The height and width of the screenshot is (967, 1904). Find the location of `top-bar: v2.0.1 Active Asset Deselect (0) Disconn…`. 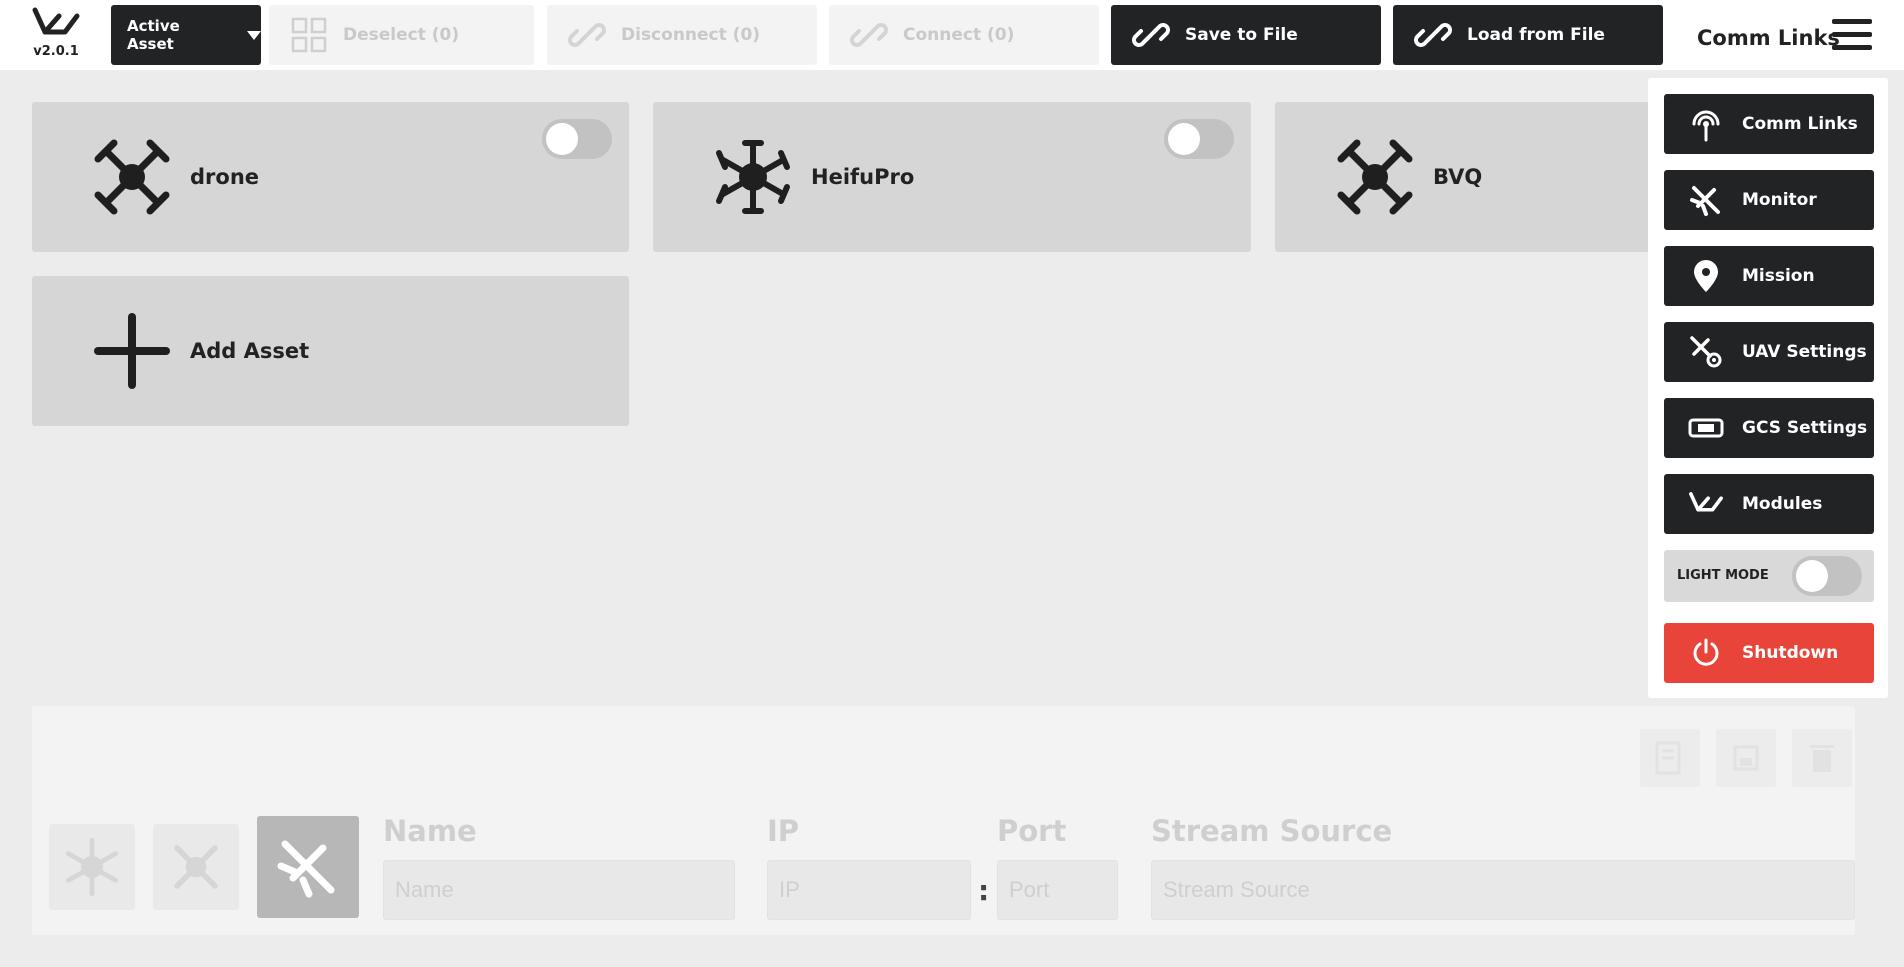

top-bar: v2.0.1 Active Asset Deselect (0) Disconn… is located at coordinates (952, 35).